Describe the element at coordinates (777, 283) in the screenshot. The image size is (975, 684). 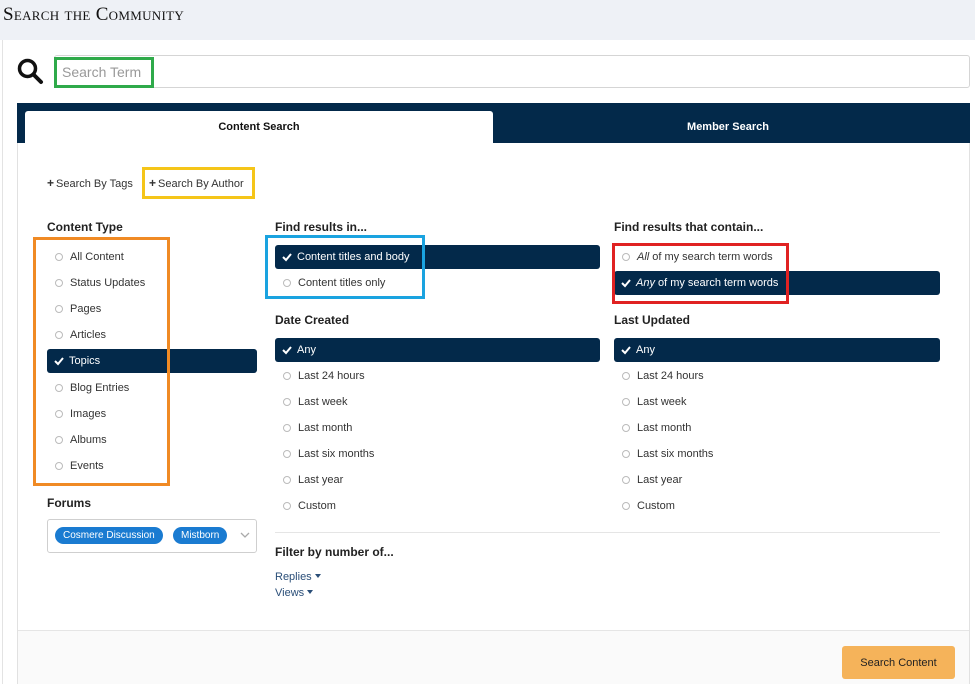
I see `find-results-contain-option: Any of my search term words` at that location.